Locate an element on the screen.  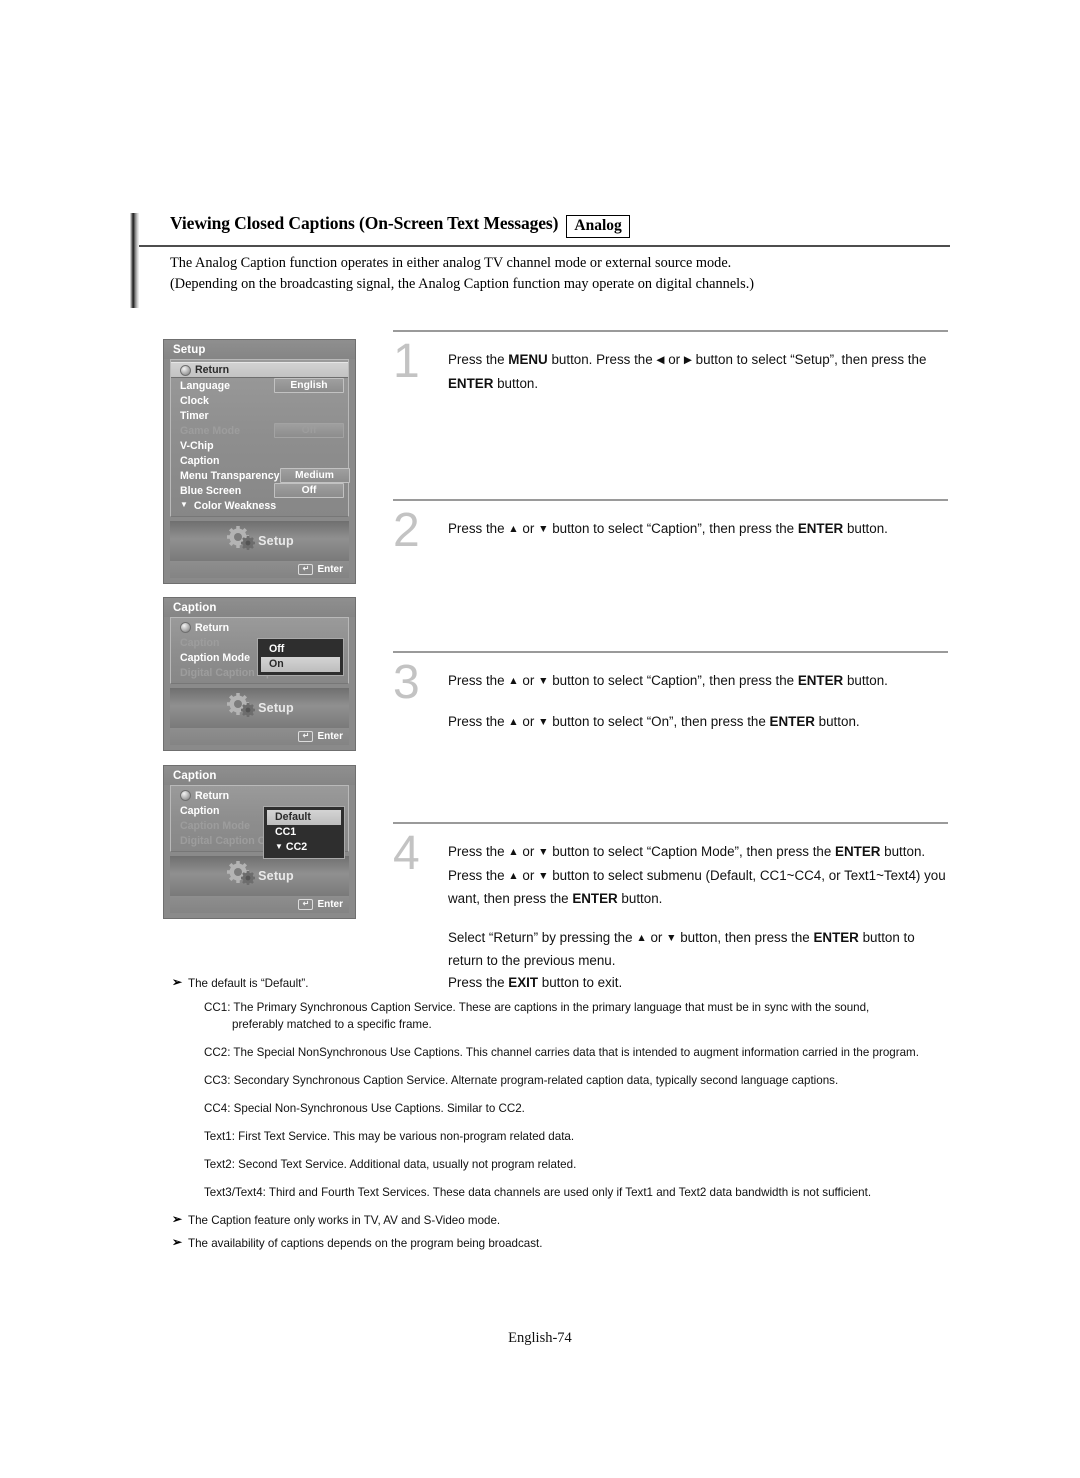
osd-row-value: Medium is located at coordinates (314, 475).